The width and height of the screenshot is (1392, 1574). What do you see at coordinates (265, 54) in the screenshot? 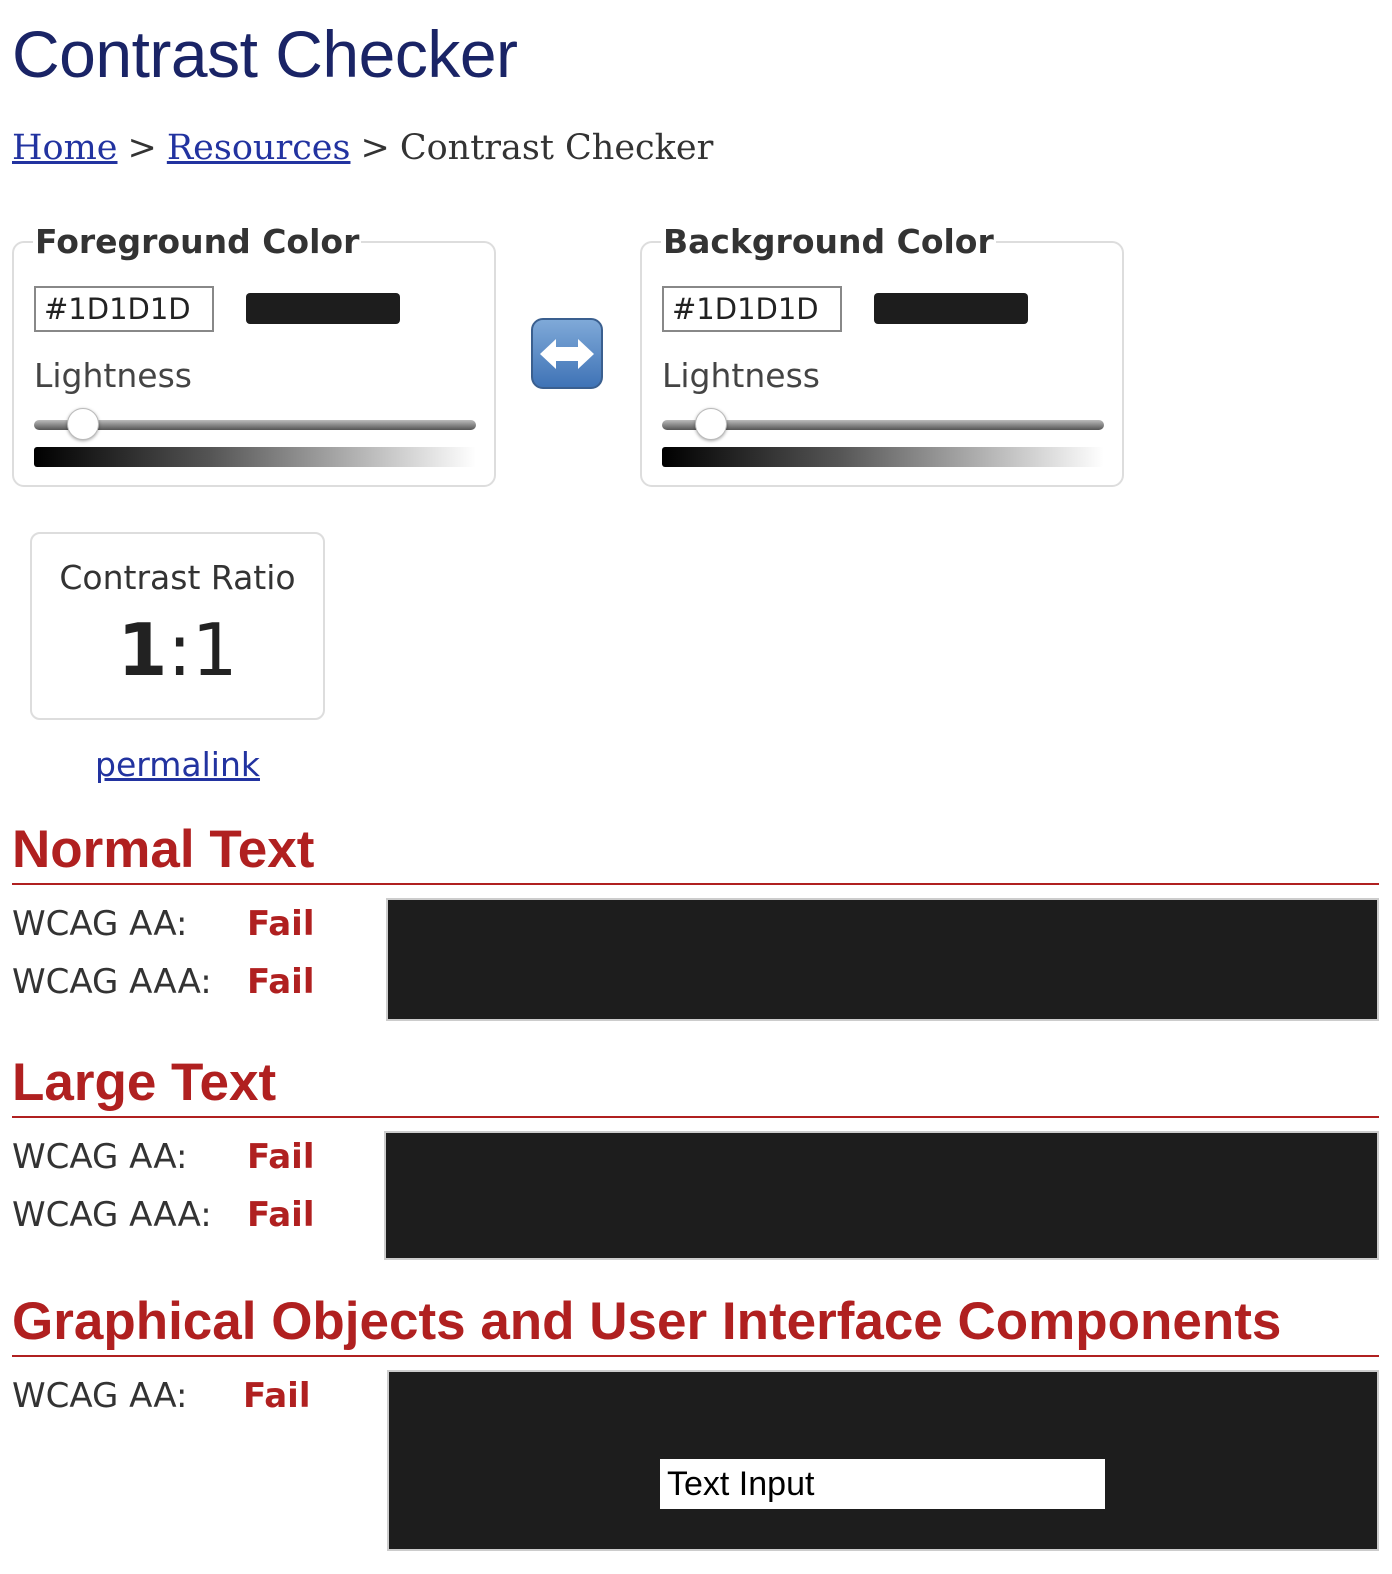
I see `page-title: Contrast Checker` at bounding box center [265, 54].